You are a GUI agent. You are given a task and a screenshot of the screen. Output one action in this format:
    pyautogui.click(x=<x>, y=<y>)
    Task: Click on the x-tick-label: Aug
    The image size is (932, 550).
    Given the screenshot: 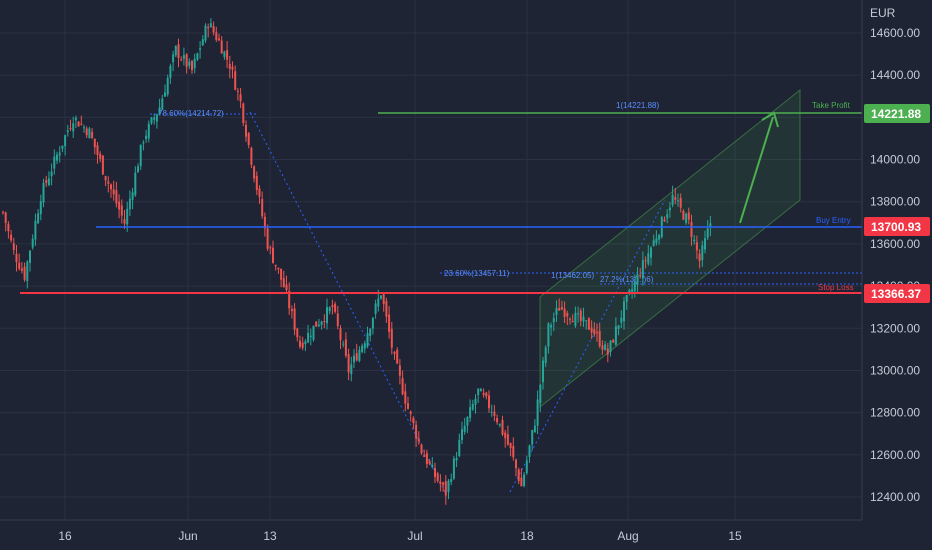 What is the action you would take?
    pyautogui.click(x=627, y=536)
    